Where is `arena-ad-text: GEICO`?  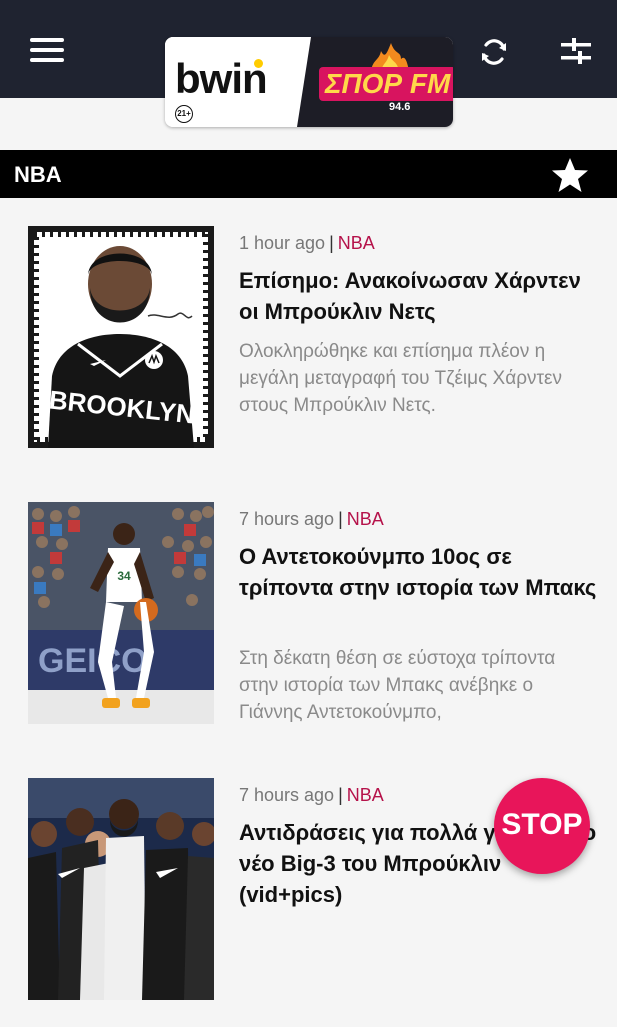 arena-ad-text: GEICO is located at coordinates (93, 661).